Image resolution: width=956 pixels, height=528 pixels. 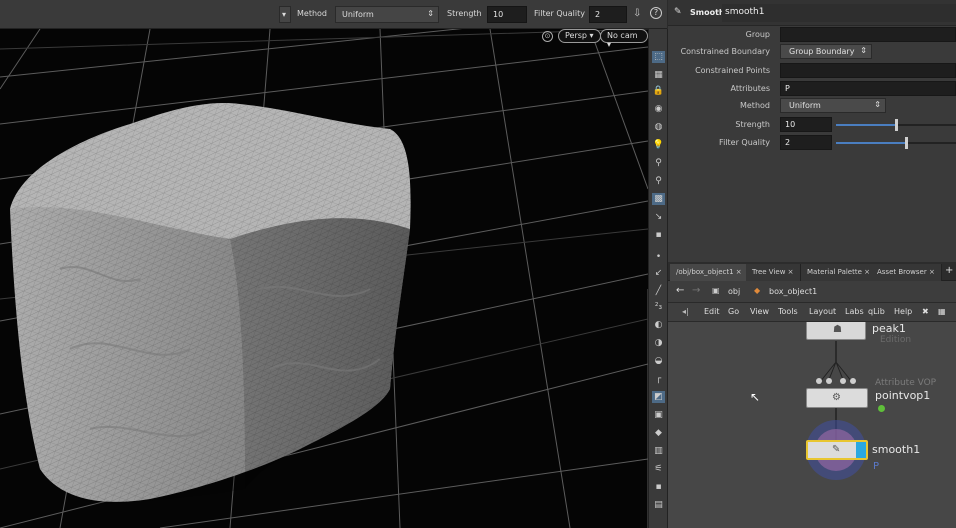 I want to click on headlight-icon: ⚲, so click(x=658, y=163).